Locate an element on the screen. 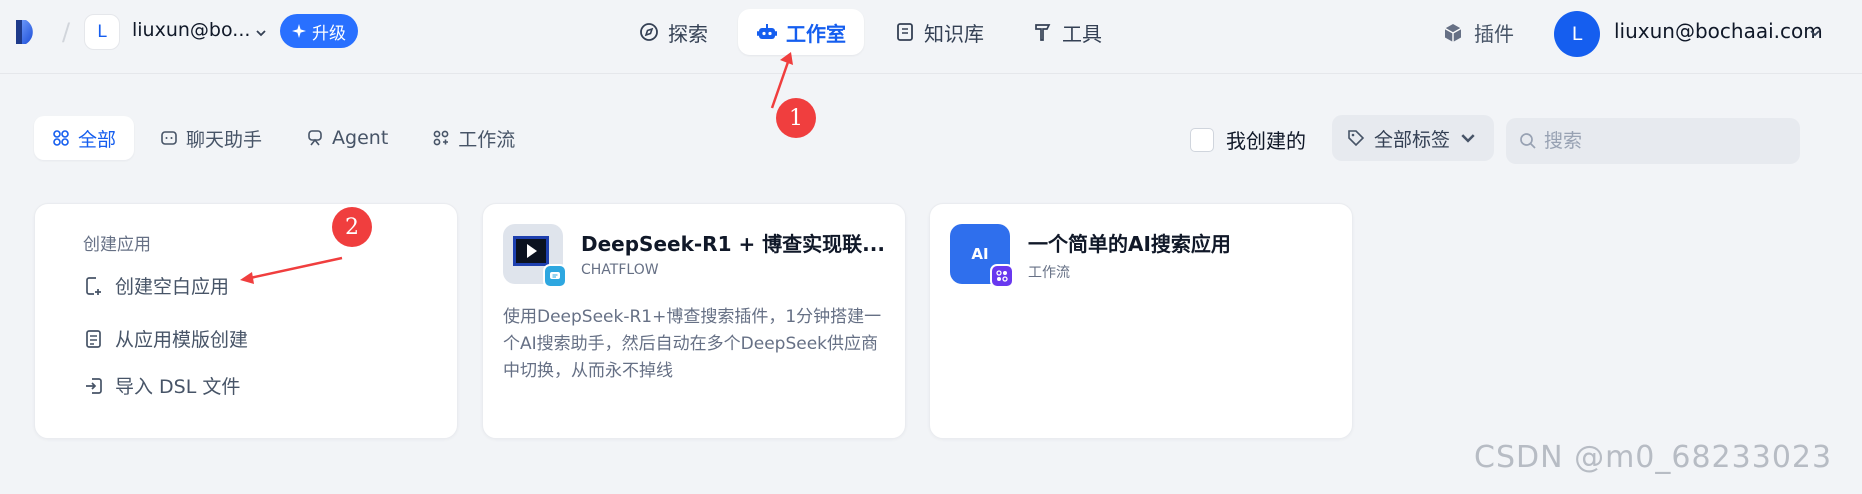 This screenshot has height=494, width=1862. nav-tools-label: 工具 is located at coordinates (1082, 33).